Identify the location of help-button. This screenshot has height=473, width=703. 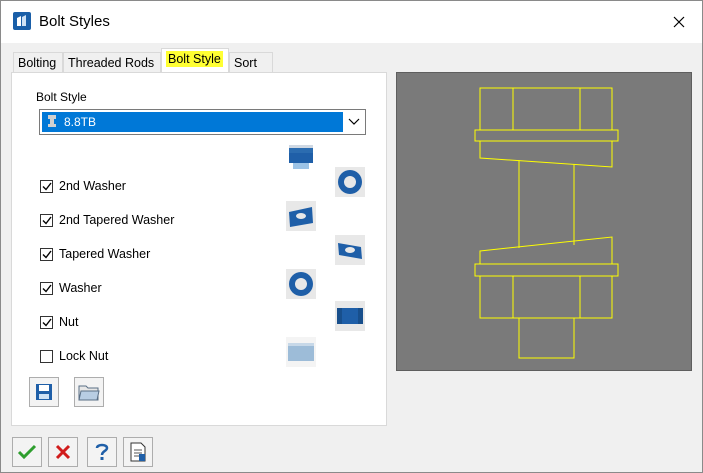
(102, 452).